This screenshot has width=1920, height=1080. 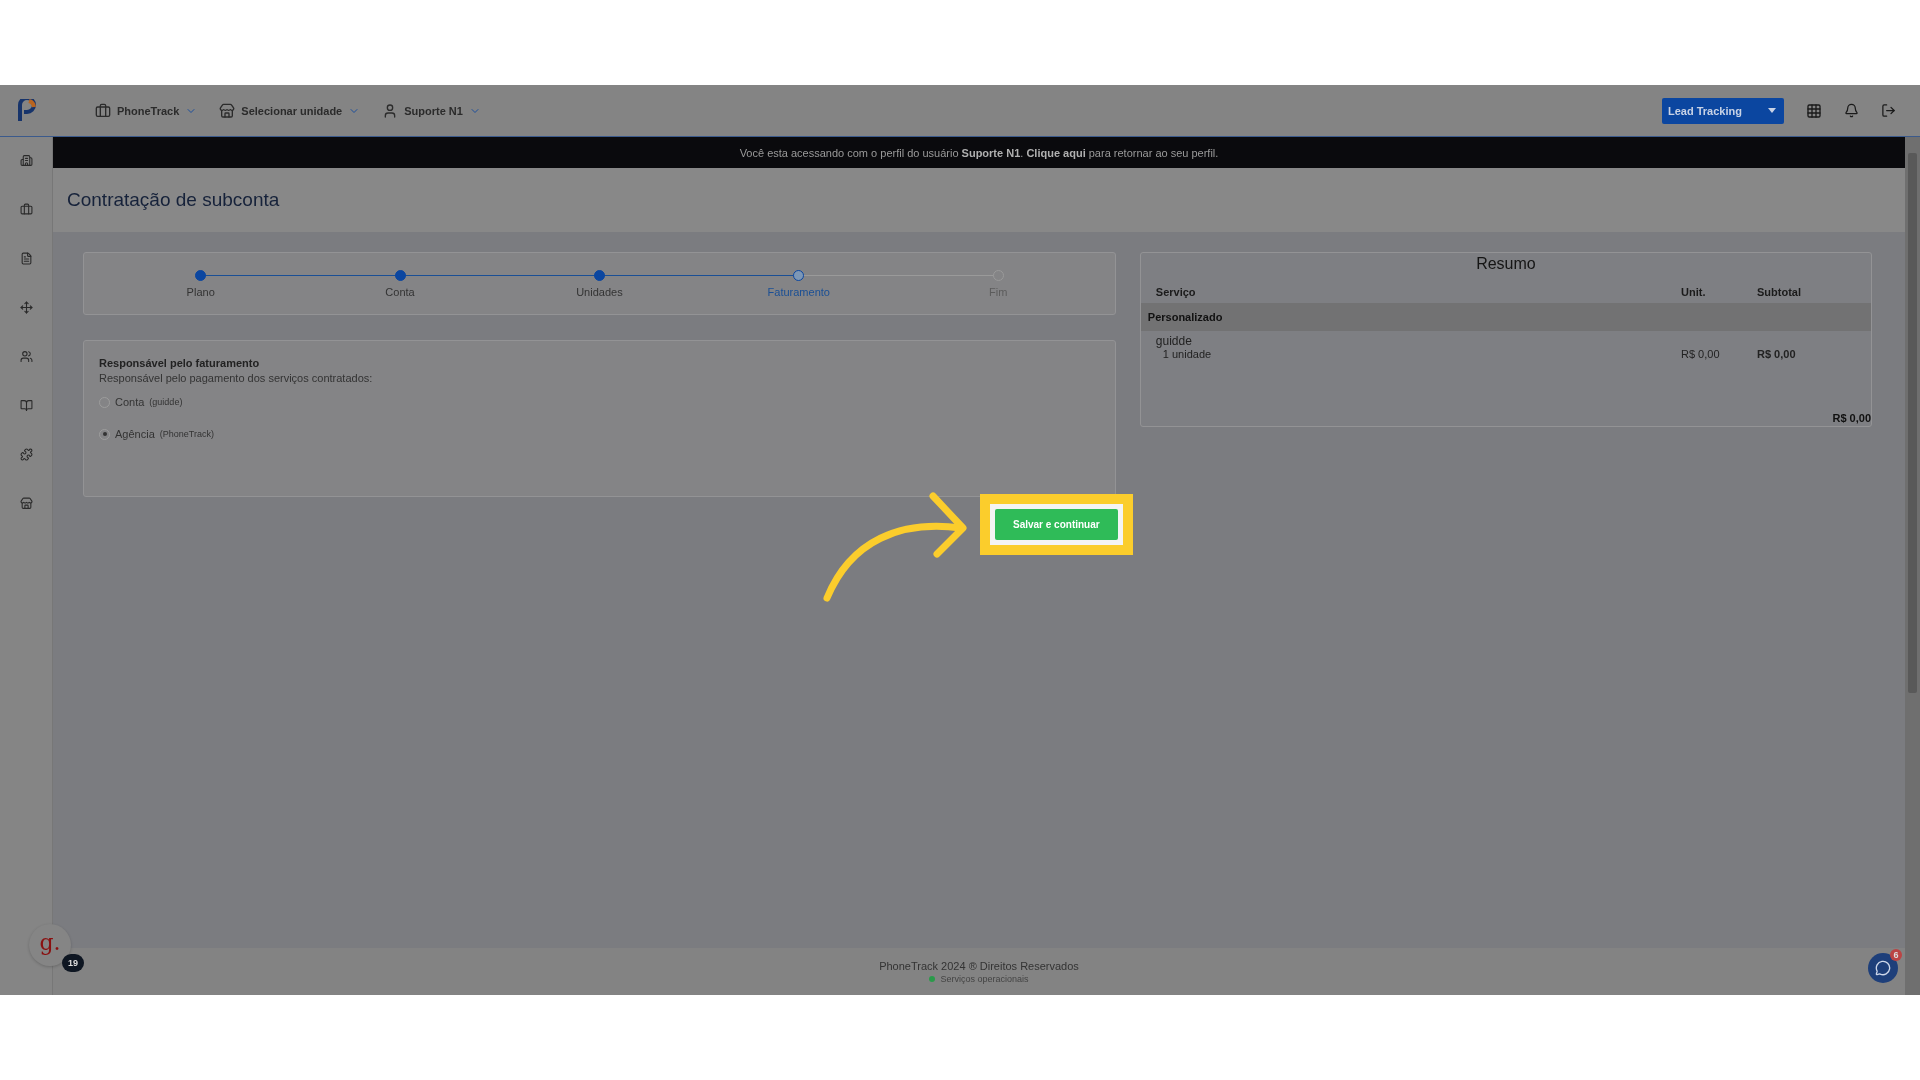 I want to click on status-text: Serviços operacionais, so click(x=984, y=978).